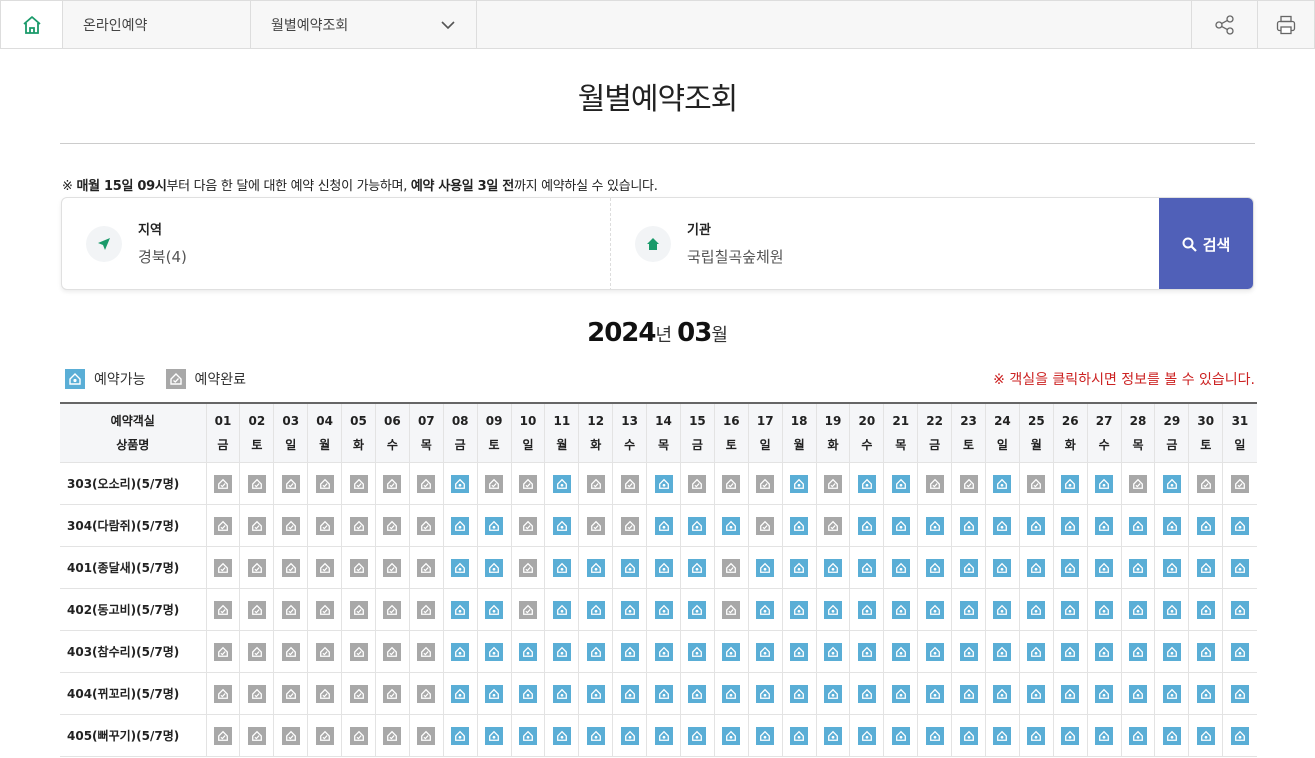 This screenshot has height=758, width=1315. Describe the element at coordinates (133, 525) in the screenshot. I see `room-name: 304(다람쥐)(5/7명)` at that location.